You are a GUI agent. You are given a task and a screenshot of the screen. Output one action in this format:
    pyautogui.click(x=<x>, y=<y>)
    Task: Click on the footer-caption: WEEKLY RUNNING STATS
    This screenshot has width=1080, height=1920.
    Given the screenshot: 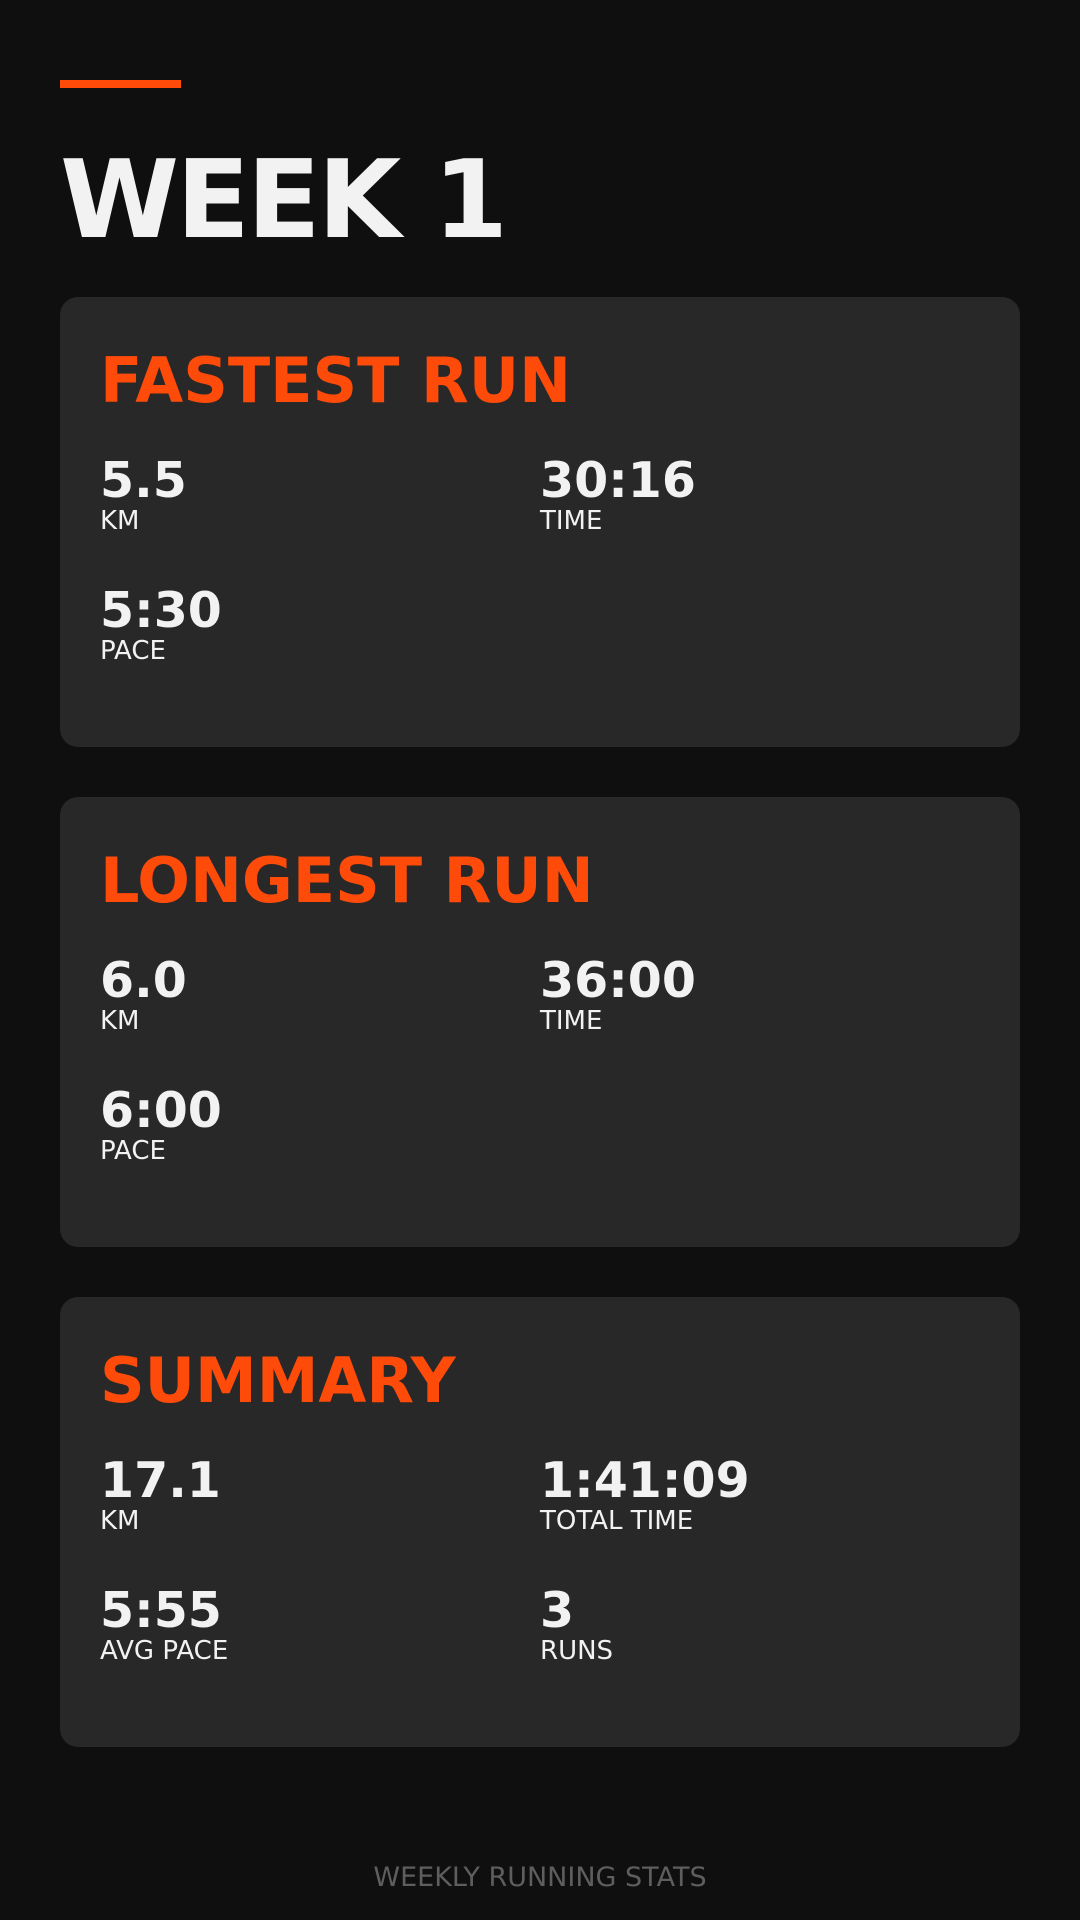 What is the action you would take?
    pyautogui.click(x=540, y=1877)
    